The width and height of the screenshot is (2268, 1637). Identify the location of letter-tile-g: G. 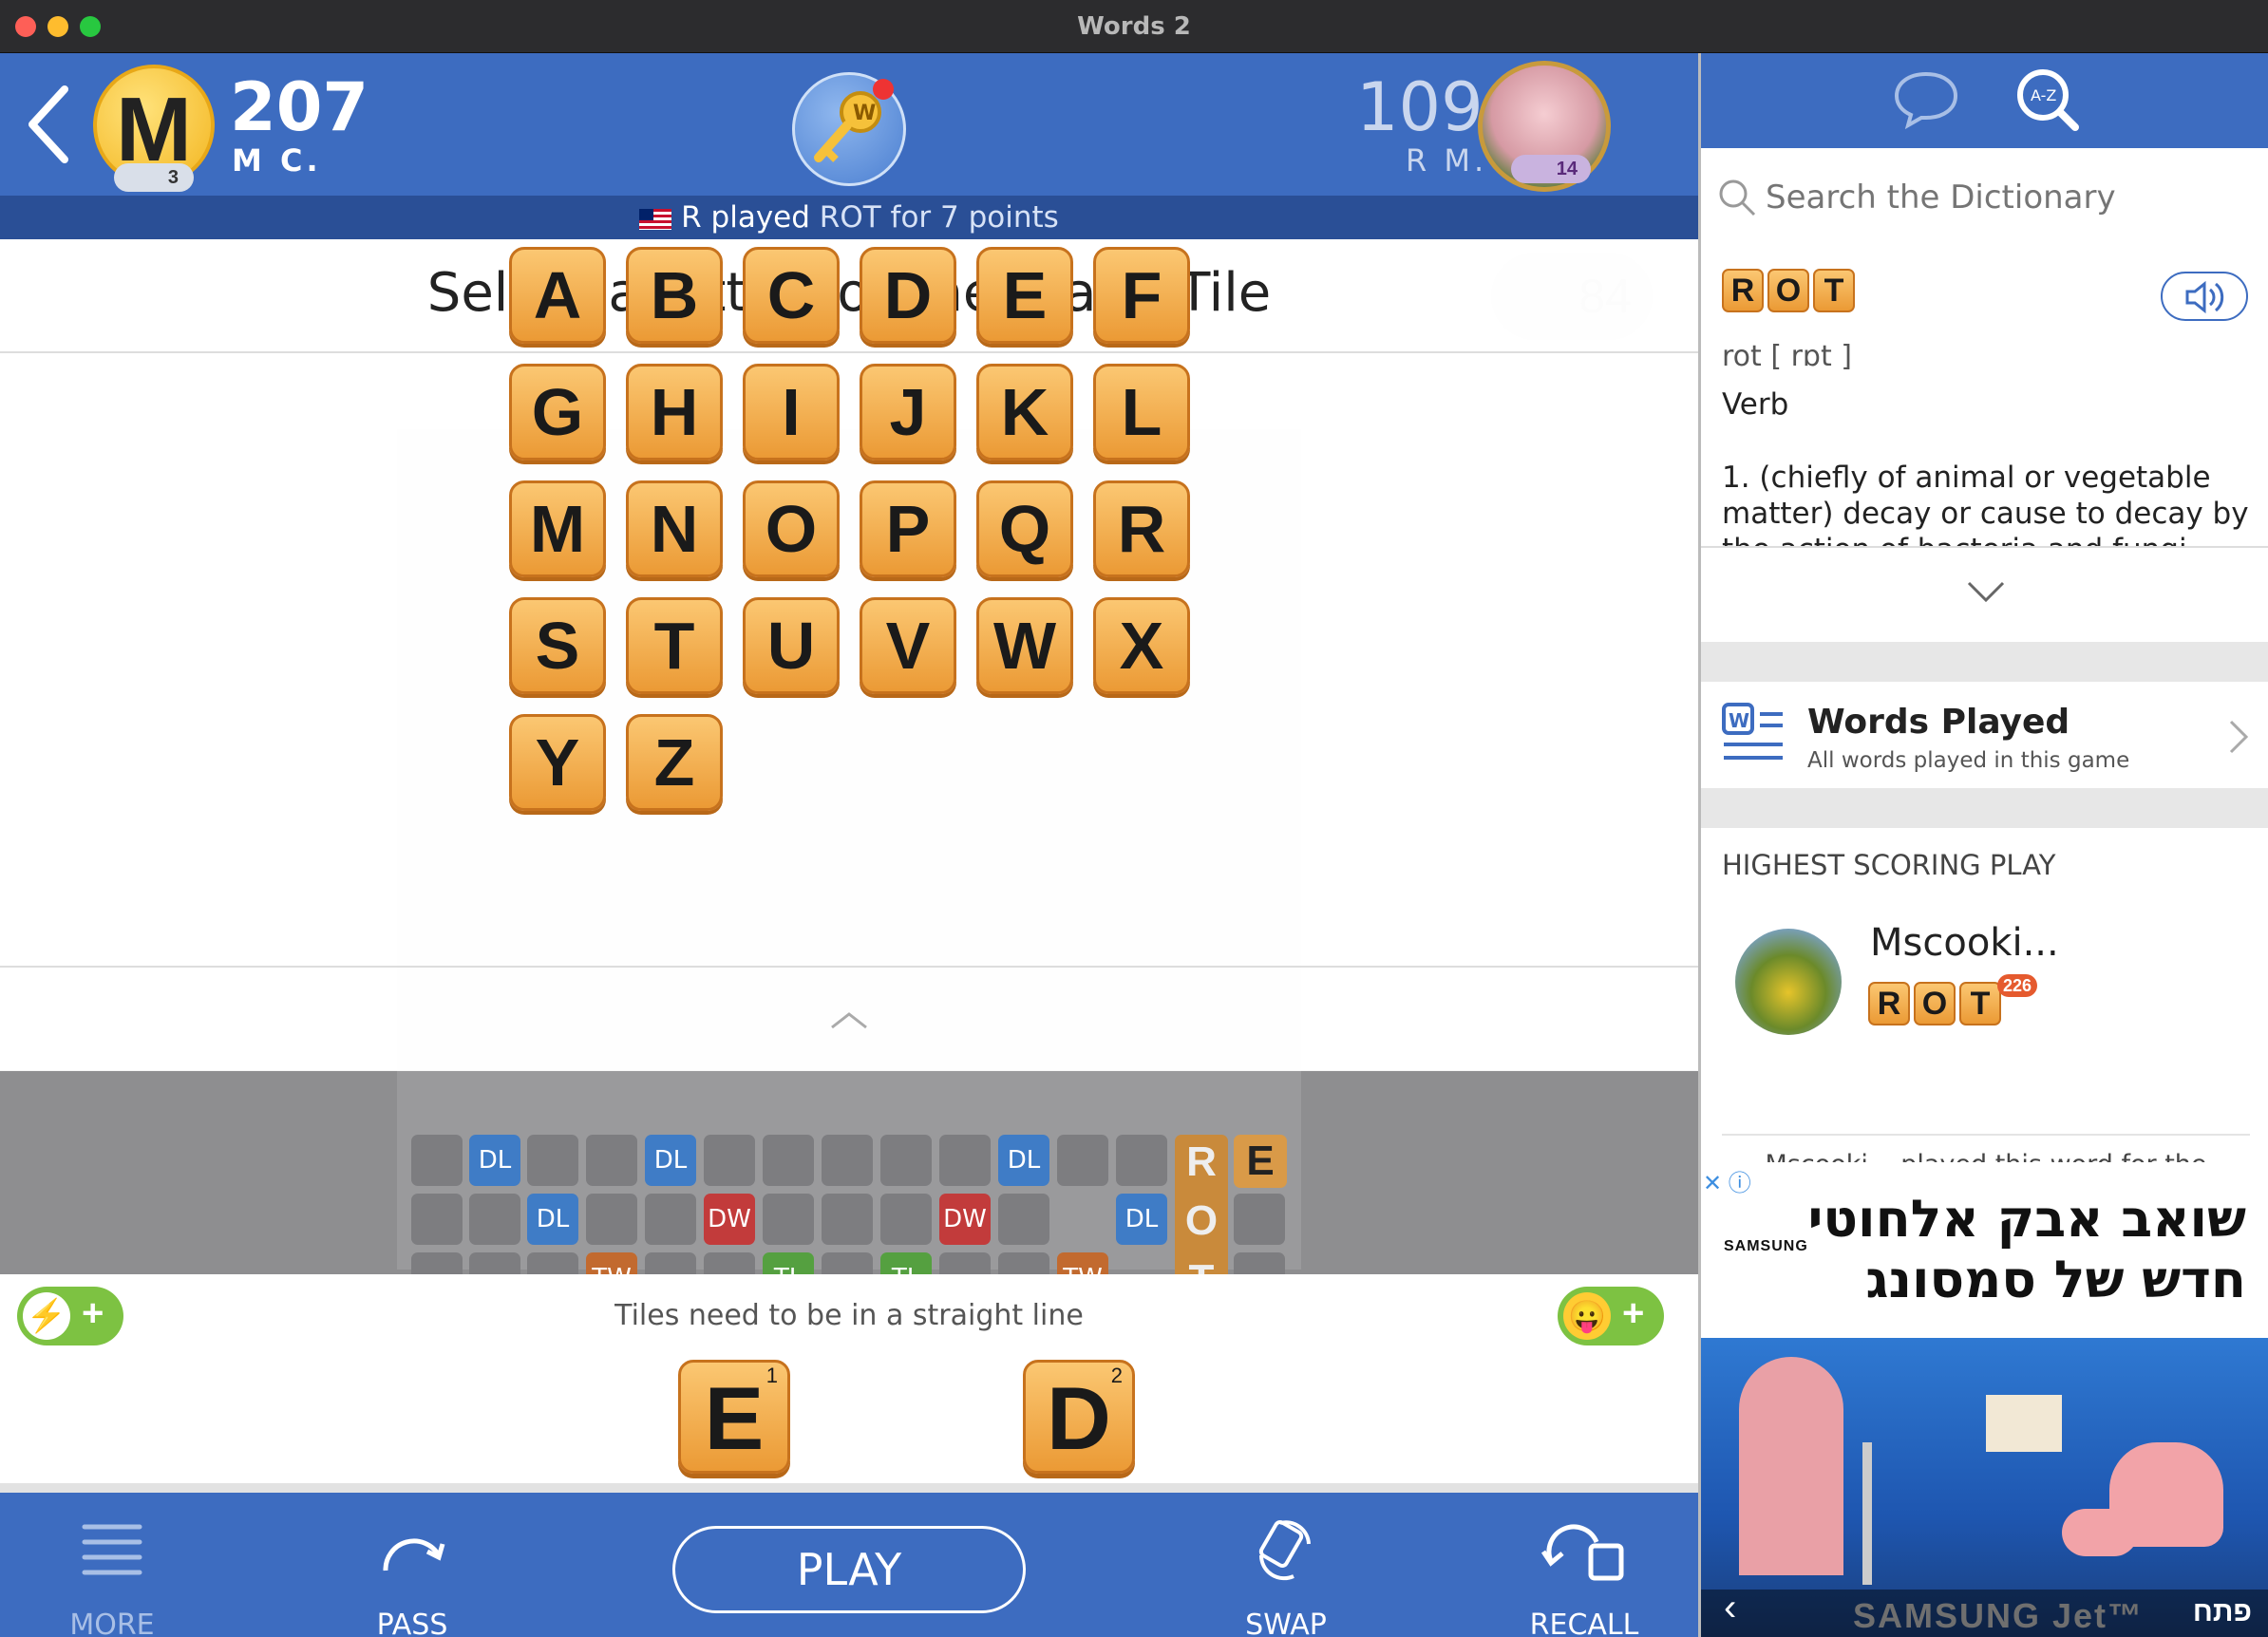
(557, 412).